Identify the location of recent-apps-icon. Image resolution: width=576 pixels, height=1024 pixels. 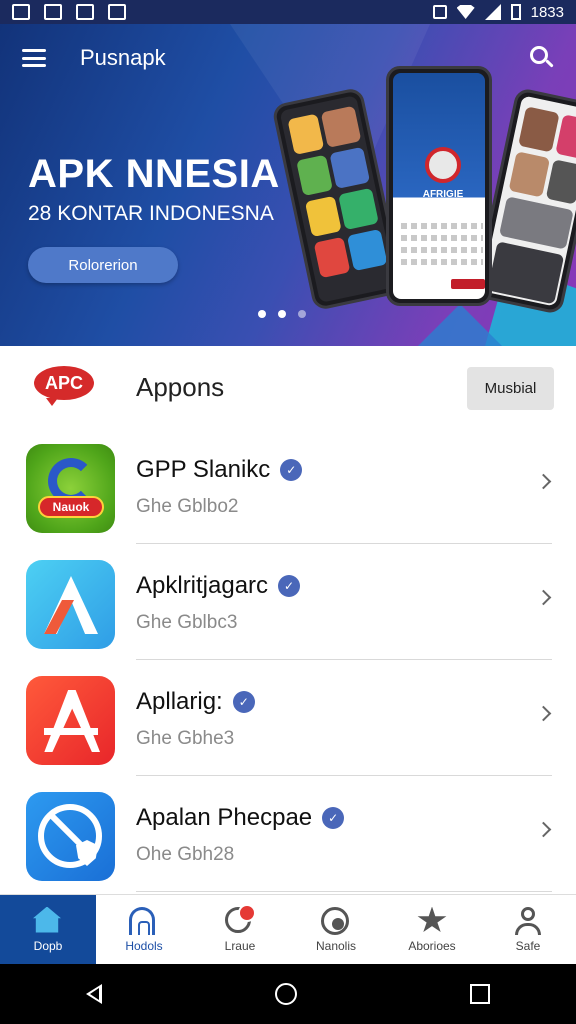
(479, 994).